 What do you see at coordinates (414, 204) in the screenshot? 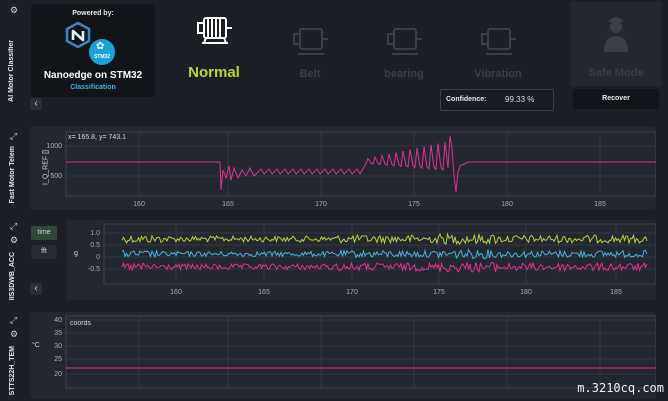
I see `chart1-xtick: 175` at bounding box center [414, 204].